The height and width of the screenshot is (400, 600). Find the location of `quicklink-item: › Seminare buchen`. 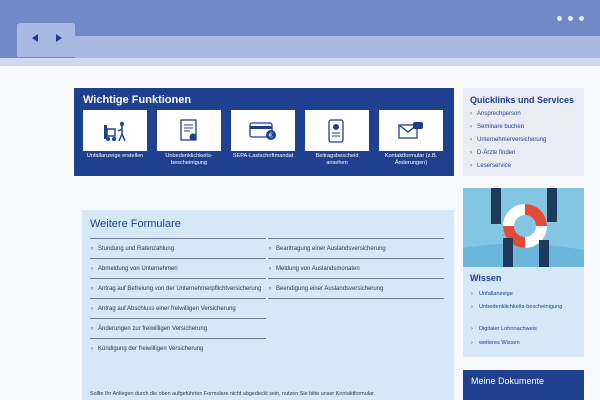

quicklink-item: › Seminare buchen is located at coordinates (497, 127).